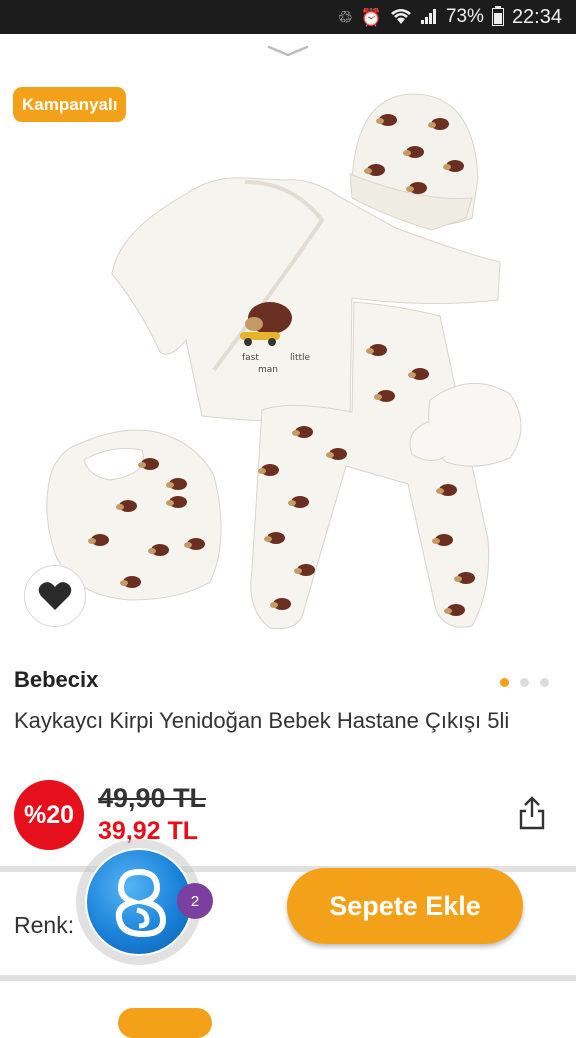 Image resolution: width=576 pixels, height=1038 pixels. I want to click on battery-icon, so click(497, 17).